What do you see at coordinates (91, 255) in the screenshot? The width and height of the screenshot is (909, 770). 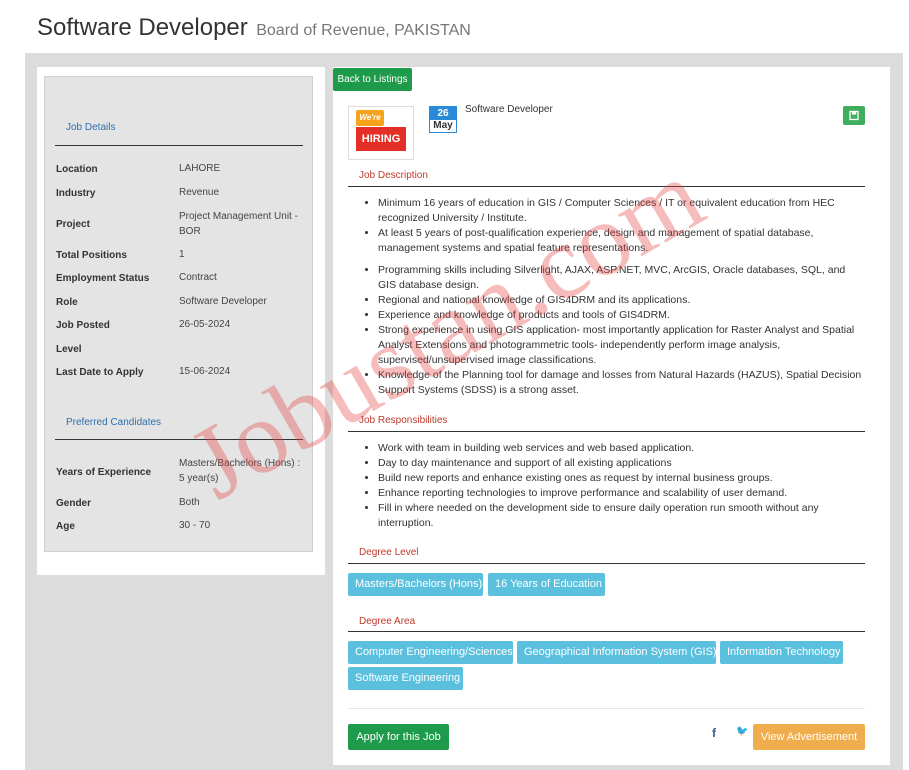 I see `detail-label-total-positions: Total Positions` at bounding box center [91, 255].